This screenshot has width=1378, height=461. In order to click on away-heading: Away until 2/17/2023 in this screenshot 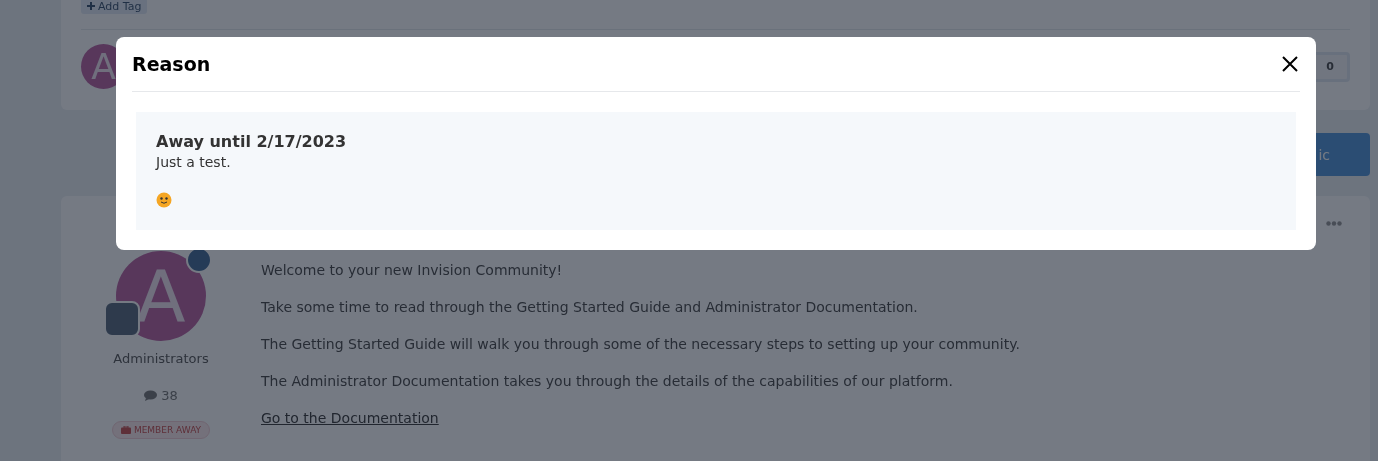, I will do `click(252, 142)`.